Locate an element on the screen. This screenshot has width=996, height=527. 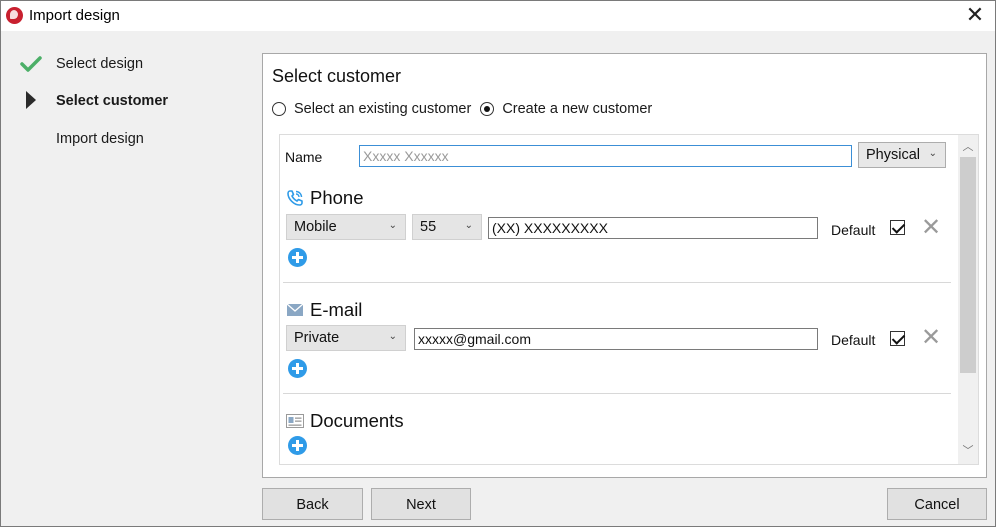
phone-default-label: Default is located at coordinates (853, 230).